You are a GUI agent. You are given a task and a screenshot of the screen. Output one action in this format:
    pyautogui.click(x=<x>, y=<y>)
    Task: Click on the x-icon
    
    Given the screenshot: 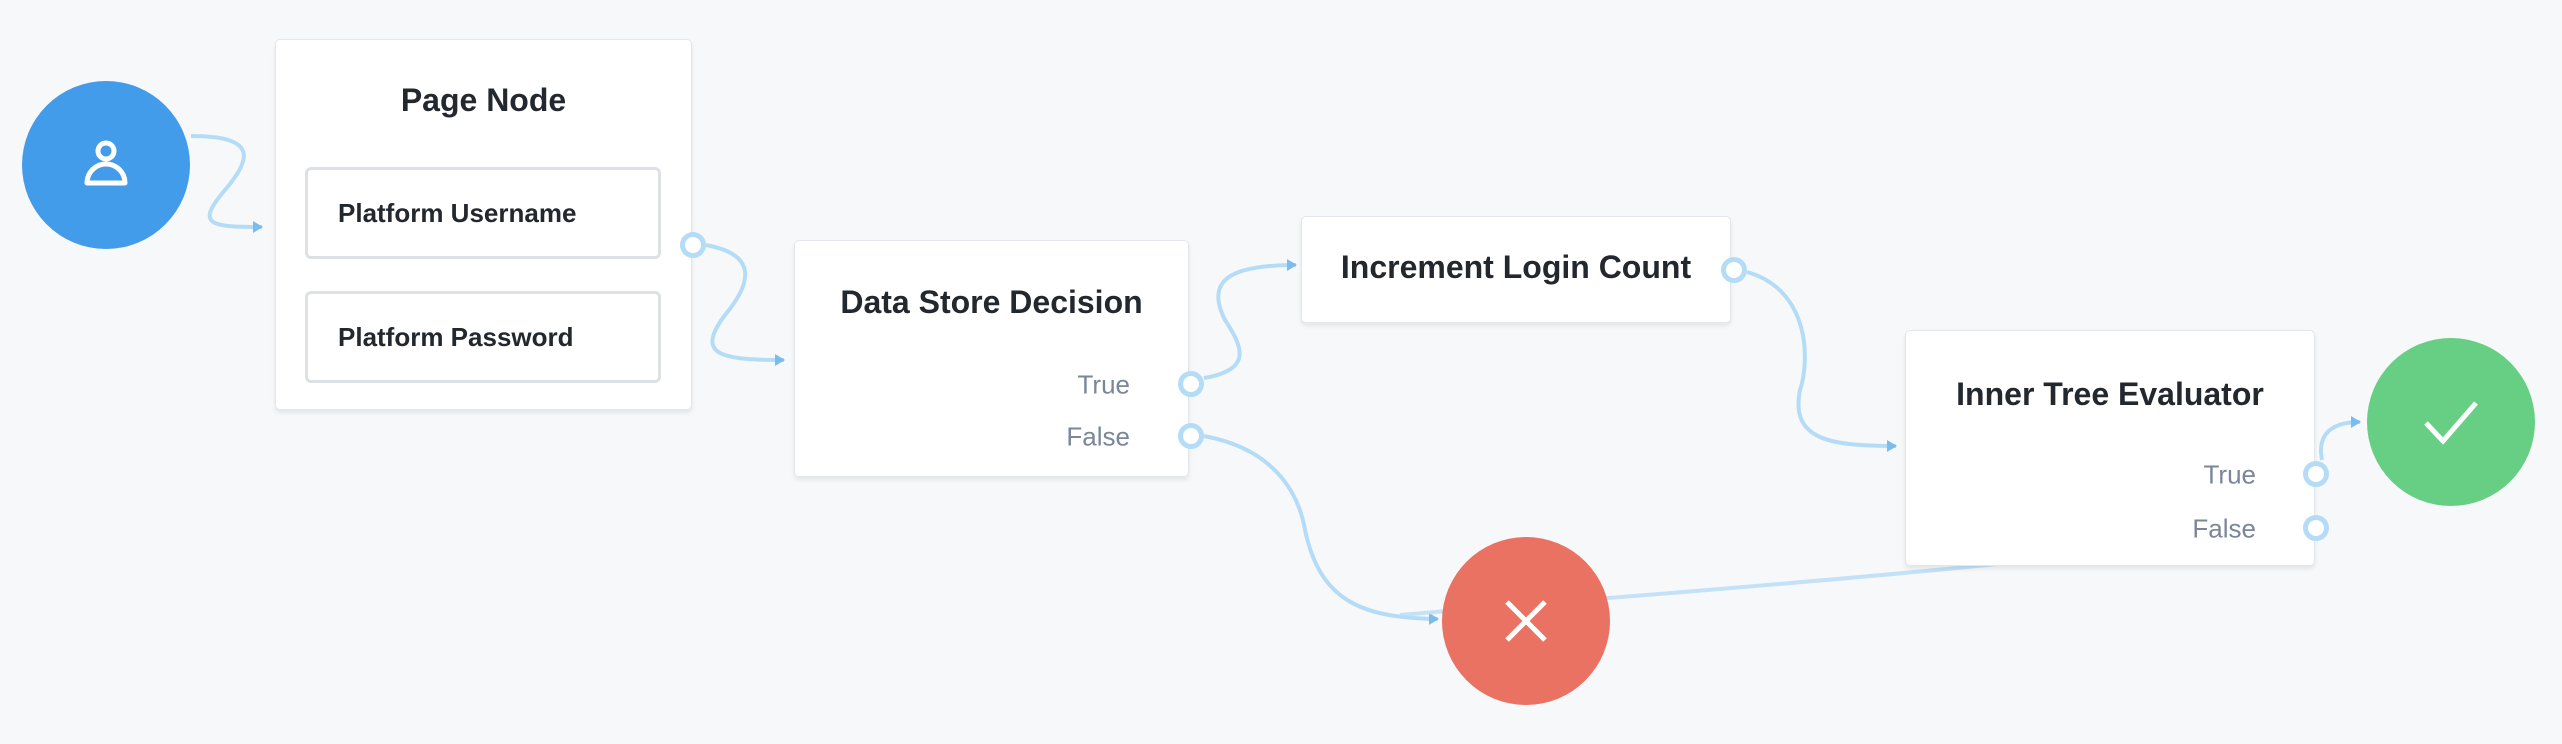 What is the action you would take?
    pyautogui.click(x=1526, y=621)
    